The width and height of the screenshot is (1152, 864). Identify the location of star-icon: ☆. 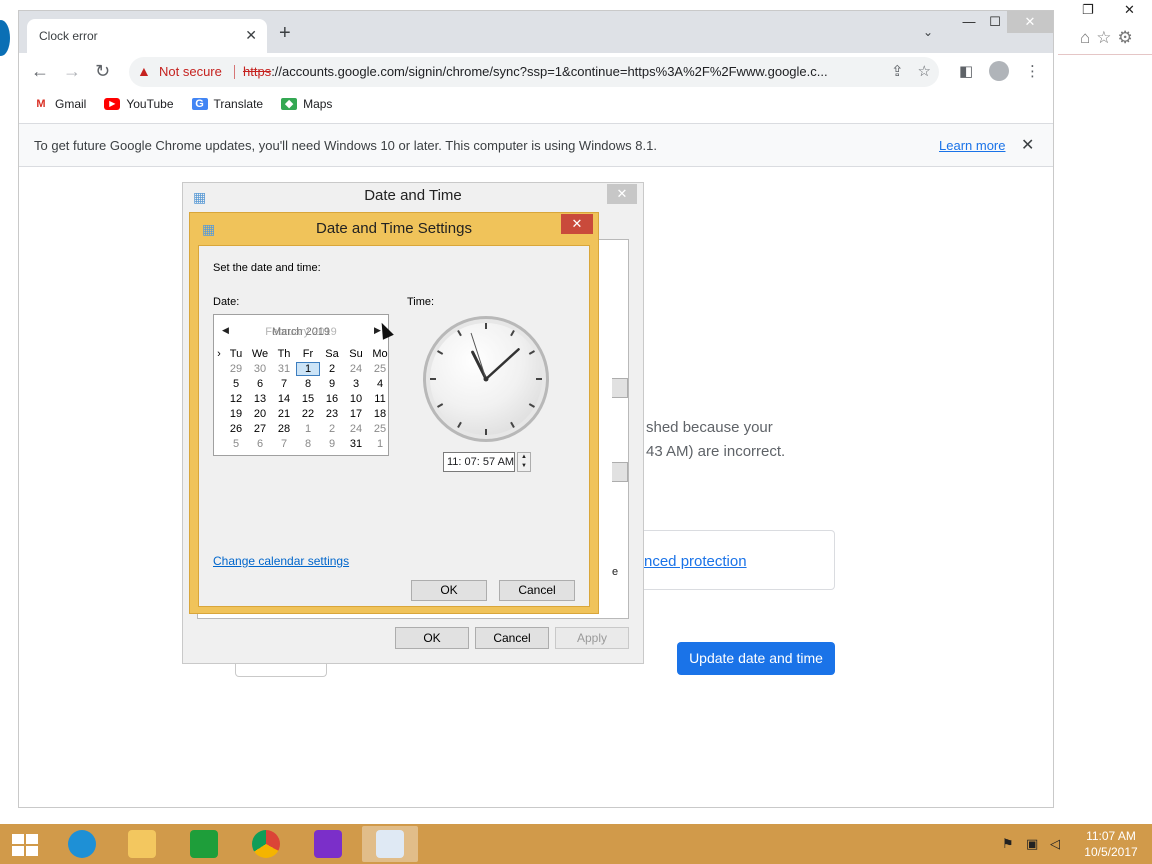
(1103, 38).